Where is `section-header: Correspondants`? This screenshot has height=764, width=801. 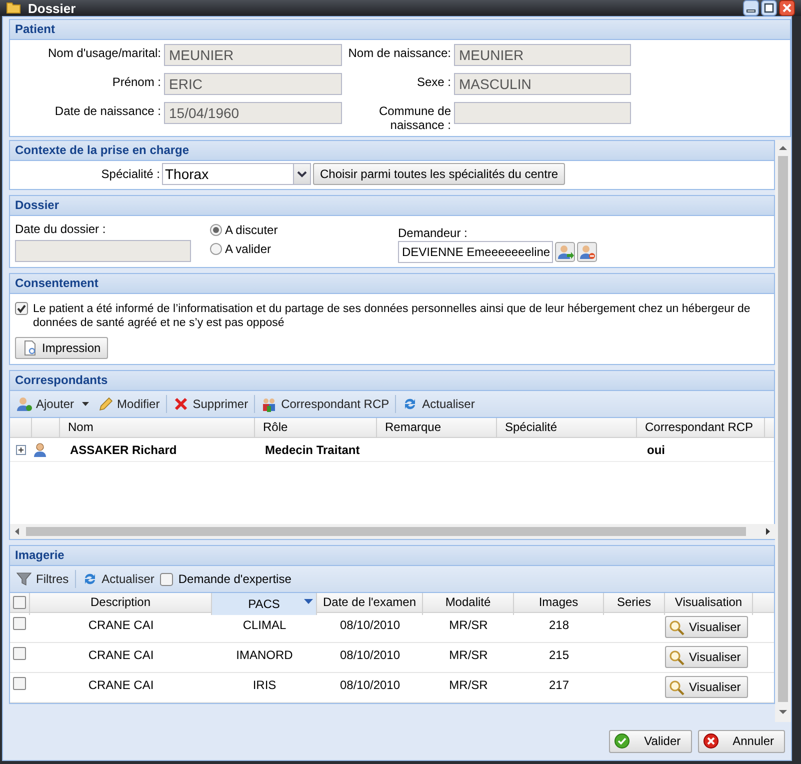 section-header: Correspondants is located at coordinates (392, 381).